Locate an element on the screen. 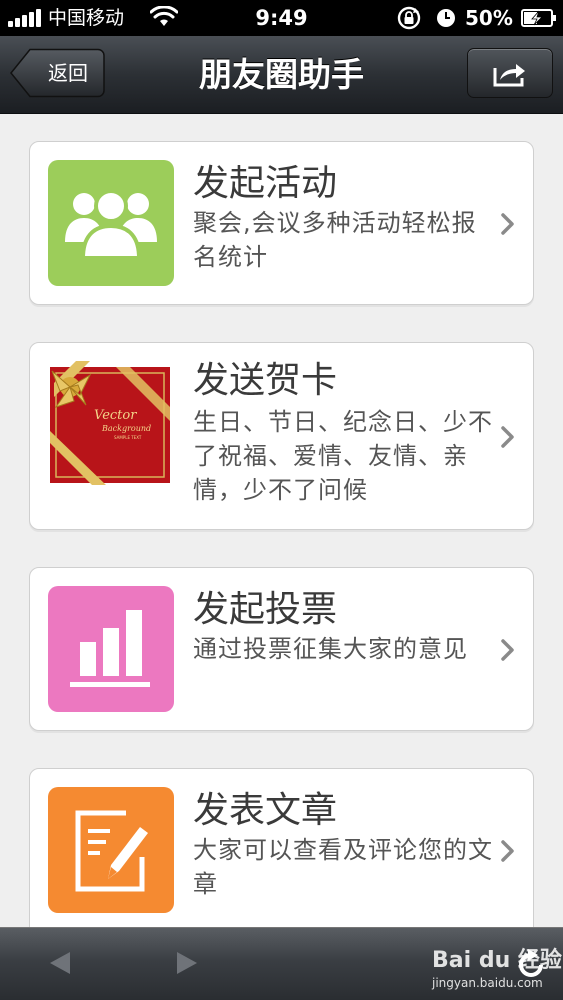 Image resolution: width=563 pixels, height=1000 pixels. forward-arrow-icon is located at coordinates (187, 963).